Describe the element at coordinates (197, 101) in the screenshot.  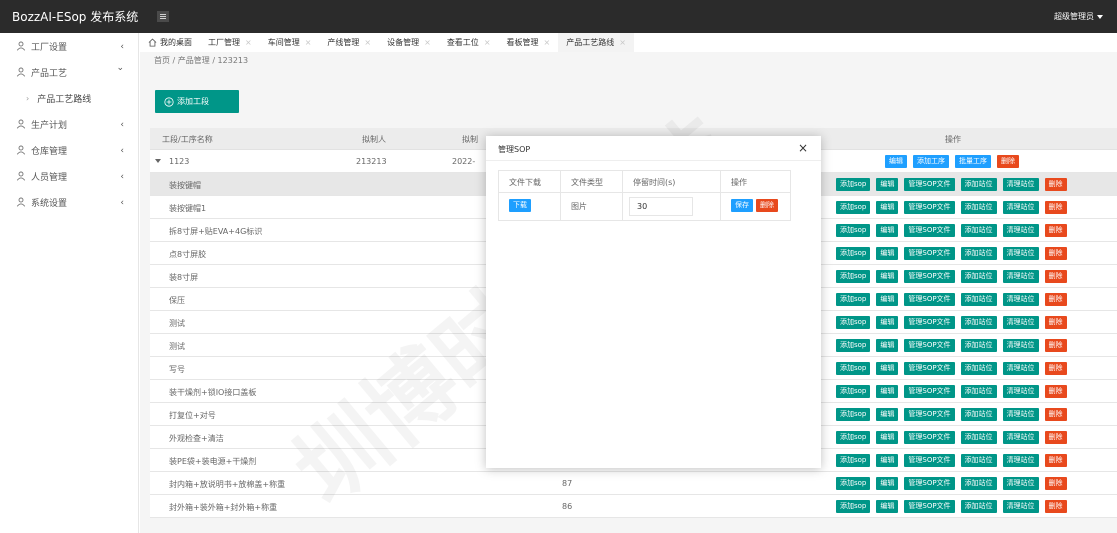
I see `add-stage-button: 添加工段` at that location.